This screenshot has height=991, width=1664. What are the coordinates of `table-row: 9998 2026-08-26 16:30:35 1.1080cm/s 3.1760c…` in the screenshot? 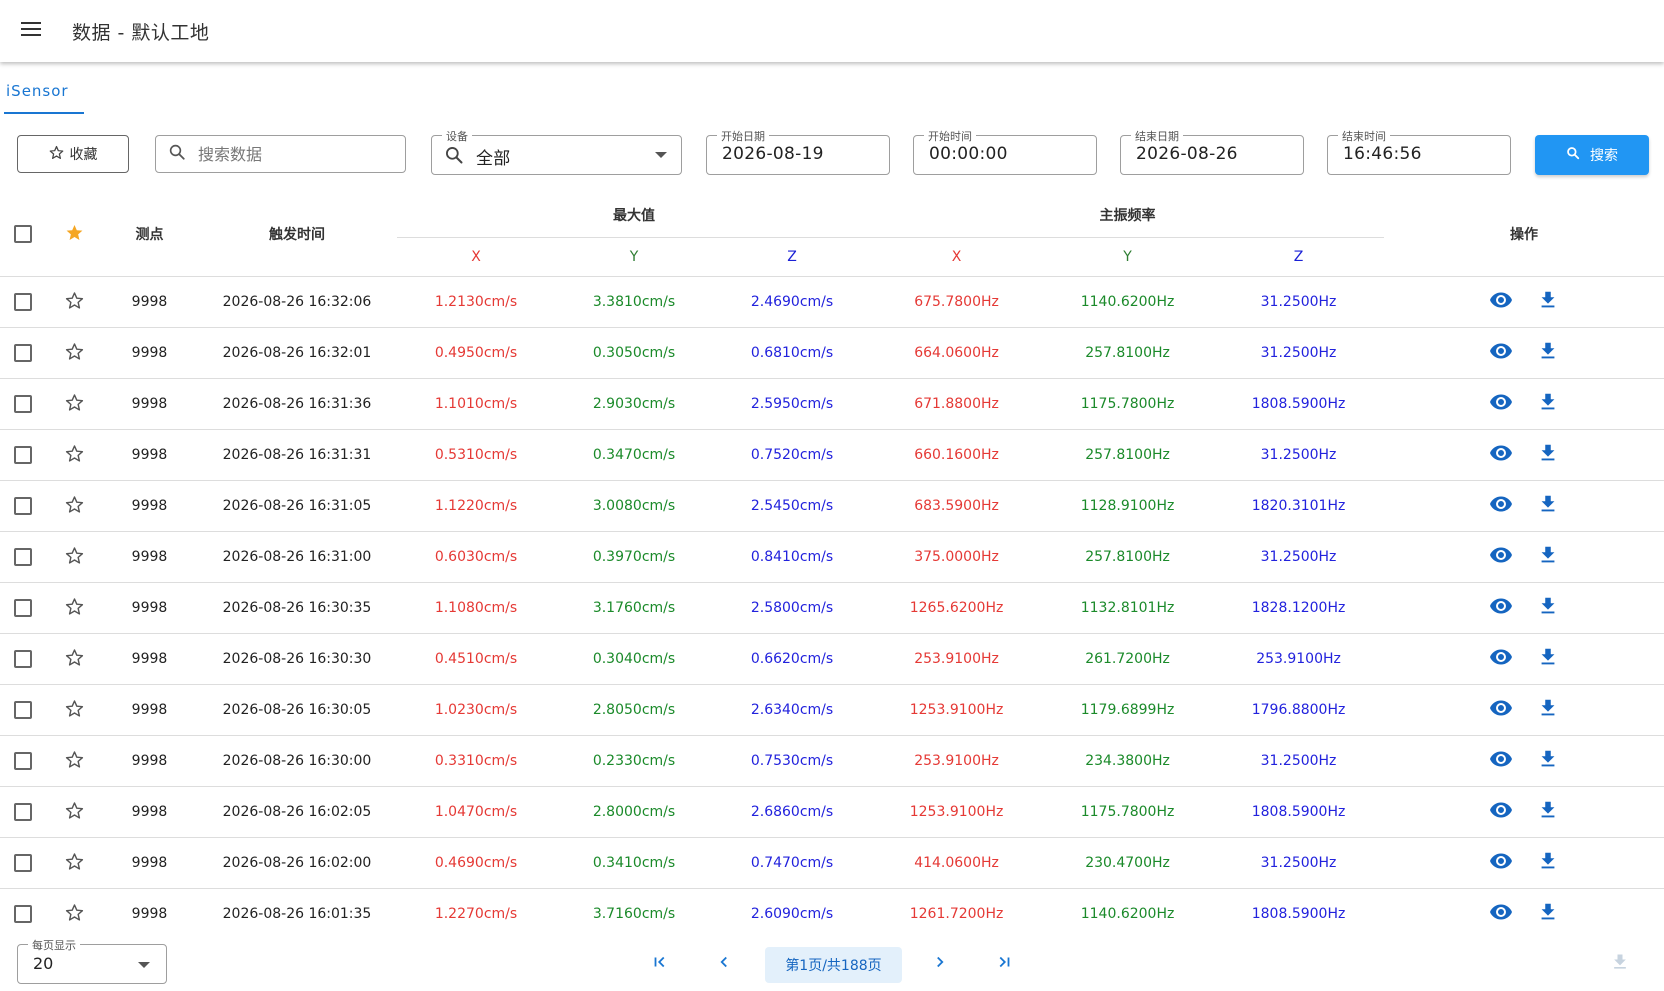 It's located at (832, 608).